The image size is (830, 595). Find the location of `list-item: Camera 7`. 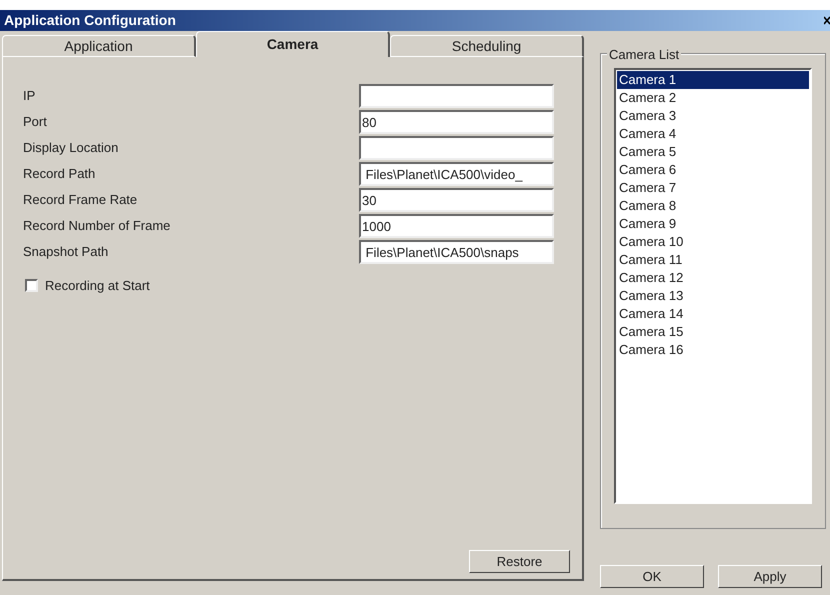

list-item: Camera 7 is located at coordinates (713, 188).